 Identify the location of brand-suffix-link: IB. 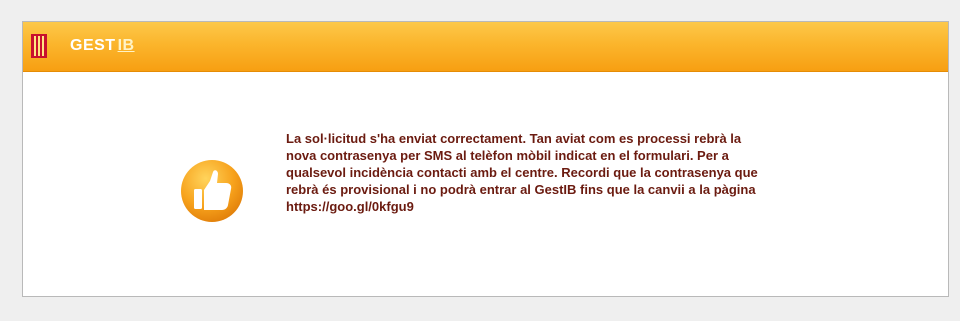
(126, 45).